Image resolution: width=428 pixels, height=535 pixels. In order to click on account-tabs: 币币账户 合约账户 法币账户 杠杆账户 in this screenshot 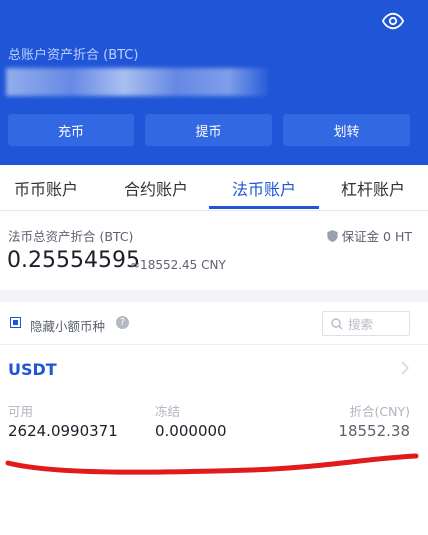, I will do `click(214, 188)`.